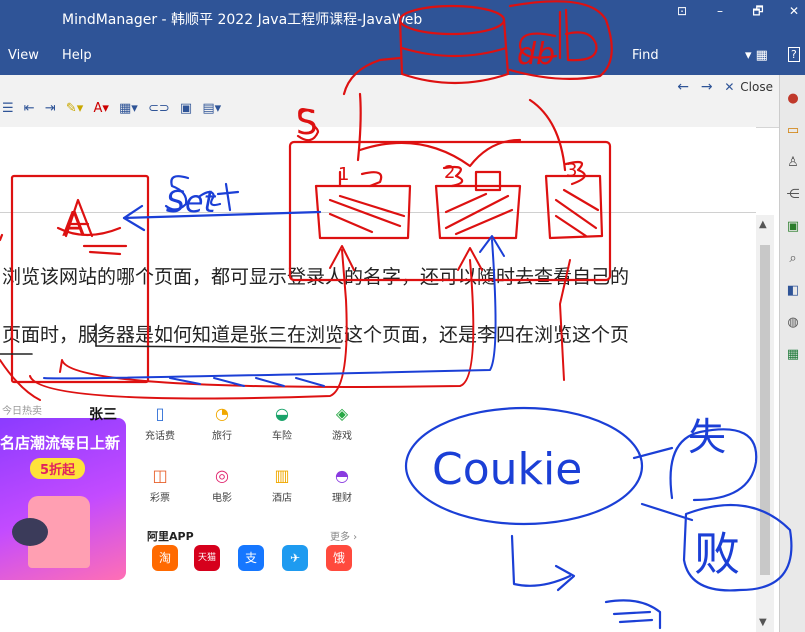 The height and width of the screenshot is (632, 805). What do you see at coordinates (793, 163) in the screenshot?
I see `person-icon: ♙` at bounding box center [793, 163].